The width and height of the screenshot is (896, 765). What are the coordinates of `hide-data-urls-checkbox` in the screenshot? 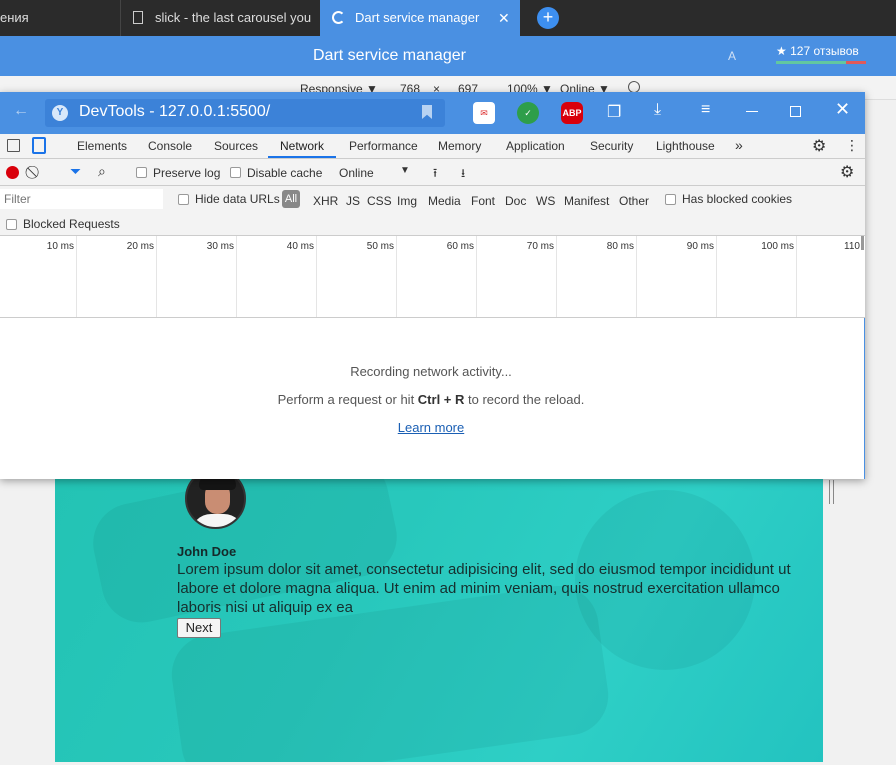 It's located at (183, 199).